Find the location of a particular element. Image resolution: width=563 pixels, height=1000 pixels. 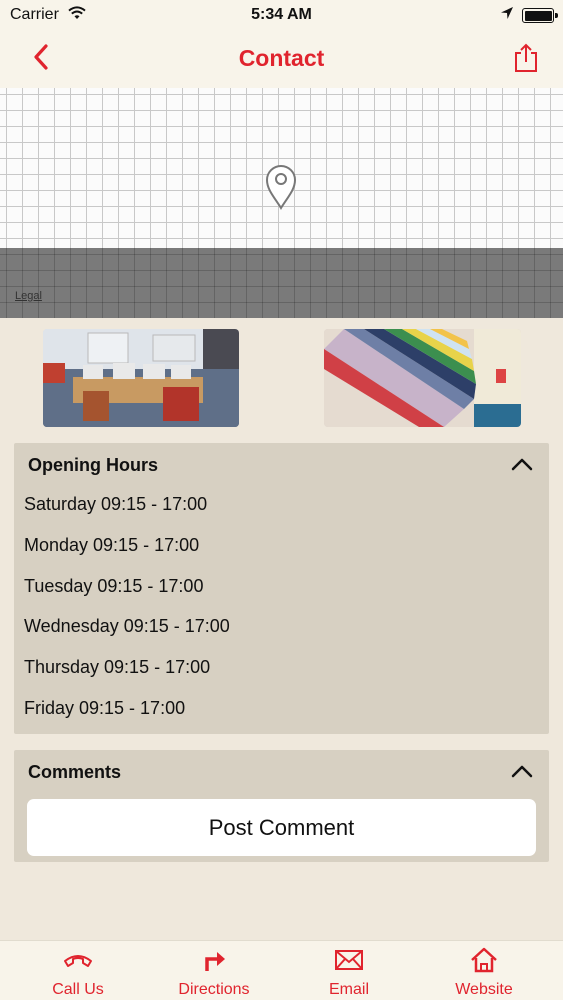

hours-row: Wednesday 09:15 - 17:00 is located at coordinates (127, 626).